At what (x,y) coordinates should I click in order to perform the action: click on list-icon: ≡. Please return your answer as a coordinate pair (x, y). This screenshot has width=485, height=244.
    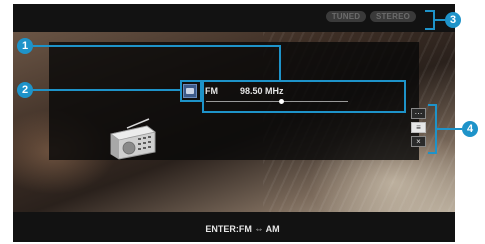
    Looking at the image, I should click on (418, 127).